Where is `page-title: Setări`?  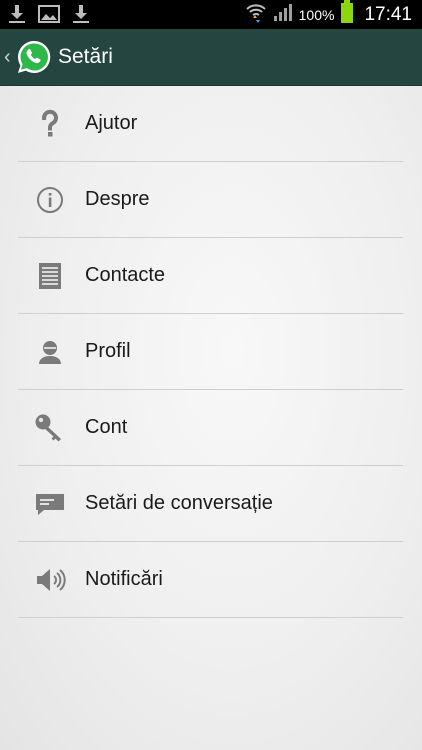 page-title: Setări is located at coordinates (85, 56).